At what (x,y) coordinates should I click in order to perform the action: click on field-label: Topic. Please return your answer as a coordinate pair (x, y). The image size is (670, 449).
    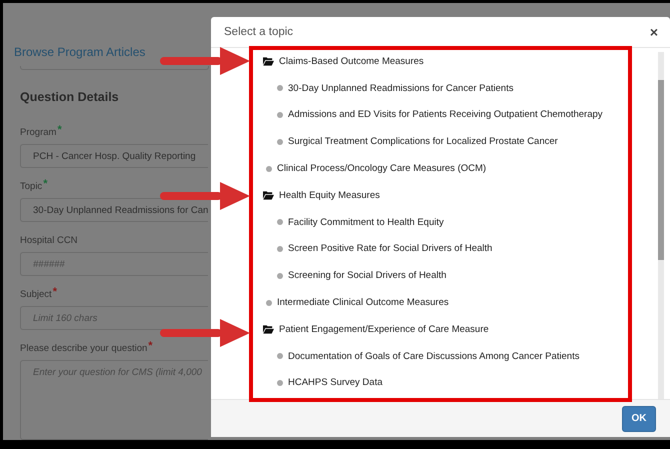
    Looking at the image, I should click on (31, 186).